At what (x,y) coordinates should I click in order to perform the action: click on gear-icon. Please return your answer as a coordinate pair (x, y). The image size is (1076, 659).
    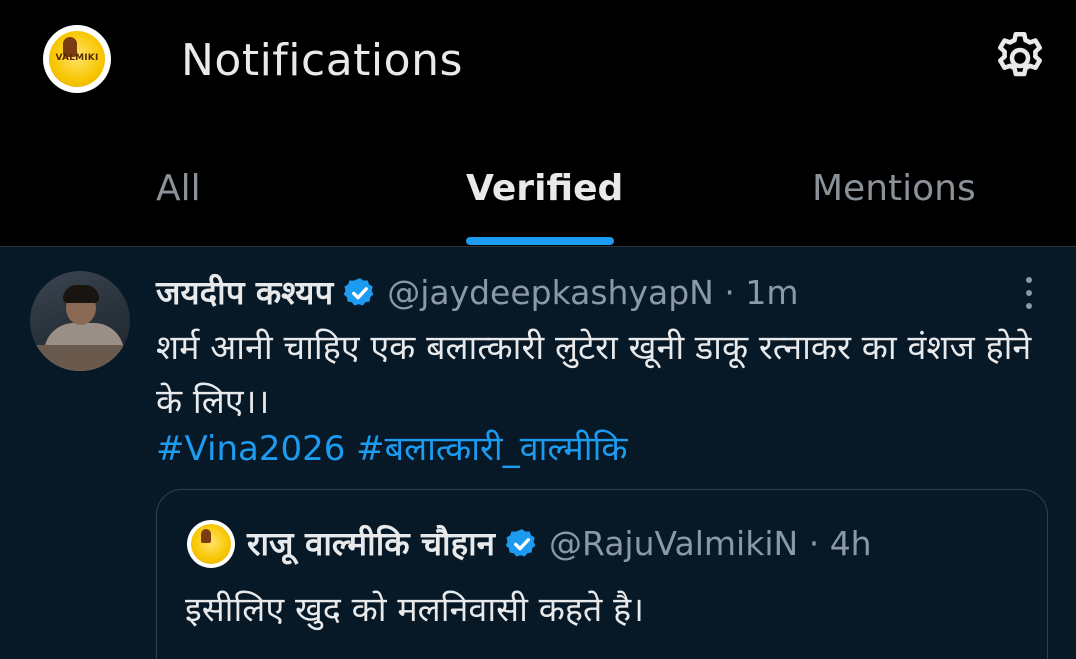
    Looking at the image, I should click on (1020, 54).